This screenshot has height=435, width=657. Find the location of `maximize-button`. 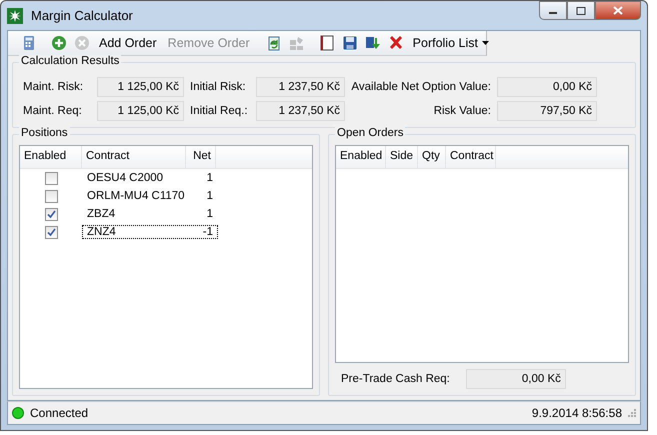

maximize-button is located at coordinates (581, 10).